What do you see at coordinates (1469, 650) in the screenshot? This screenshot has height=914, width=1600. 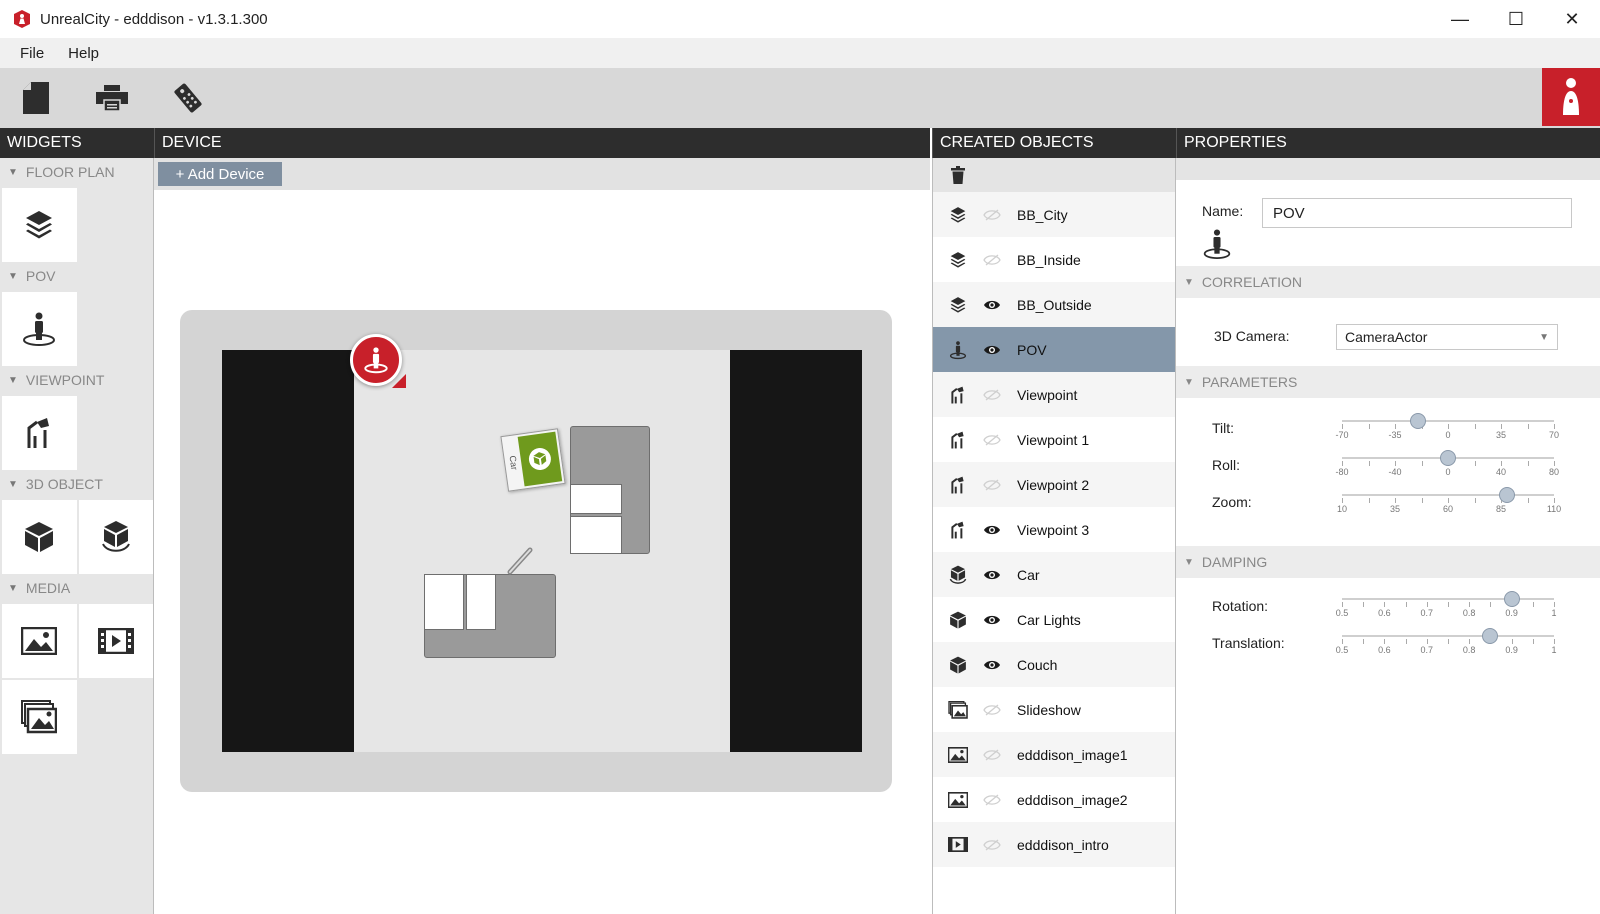 I see `slider-tick-label: 0.8` at bounding box center [1469, 650].